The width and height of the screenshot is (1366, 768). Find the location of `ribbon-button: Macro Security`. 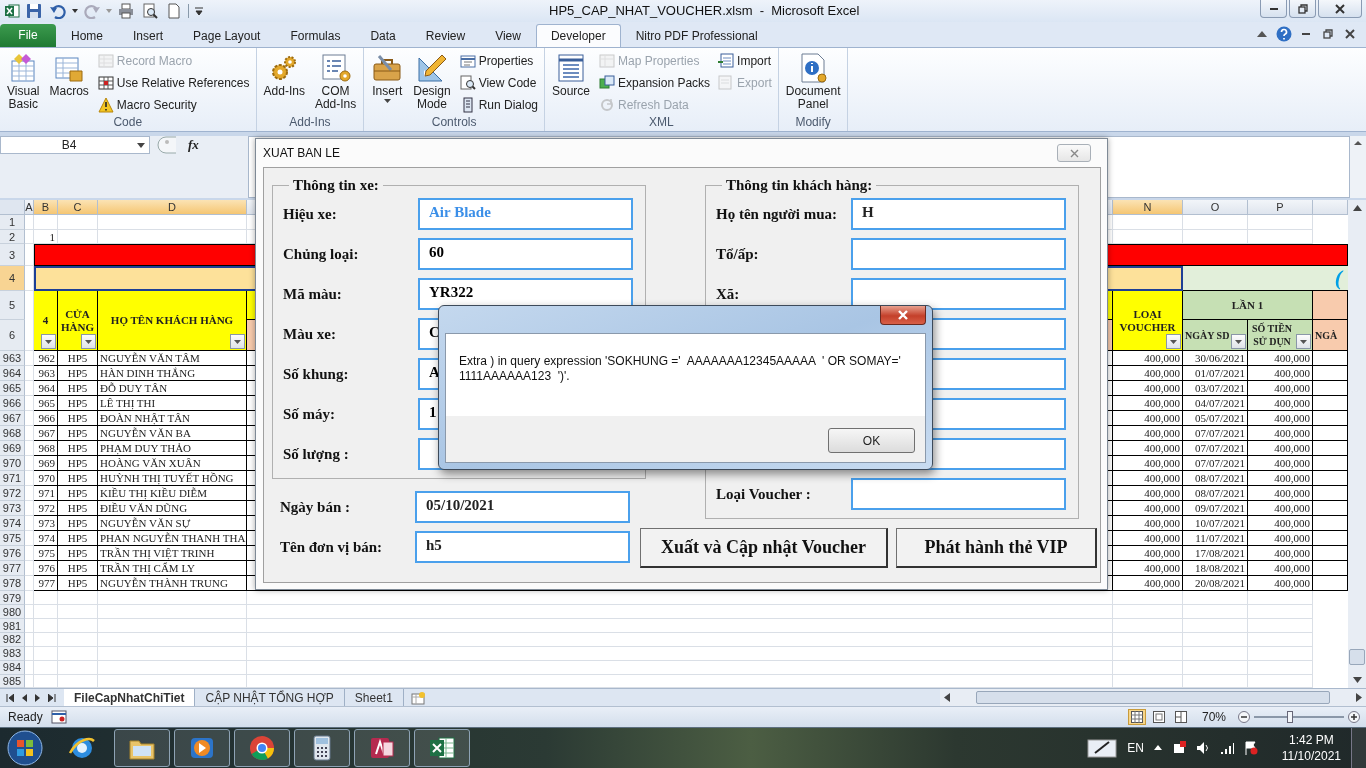

ribbon-button: Macro Security is located at coordinates (173, 104).